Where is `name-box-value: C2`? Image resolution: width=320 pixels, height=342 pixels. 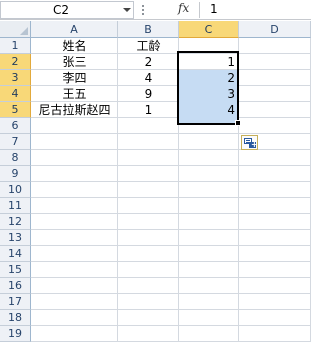
name-box-value: C2 is located at coordinates (61, 10).